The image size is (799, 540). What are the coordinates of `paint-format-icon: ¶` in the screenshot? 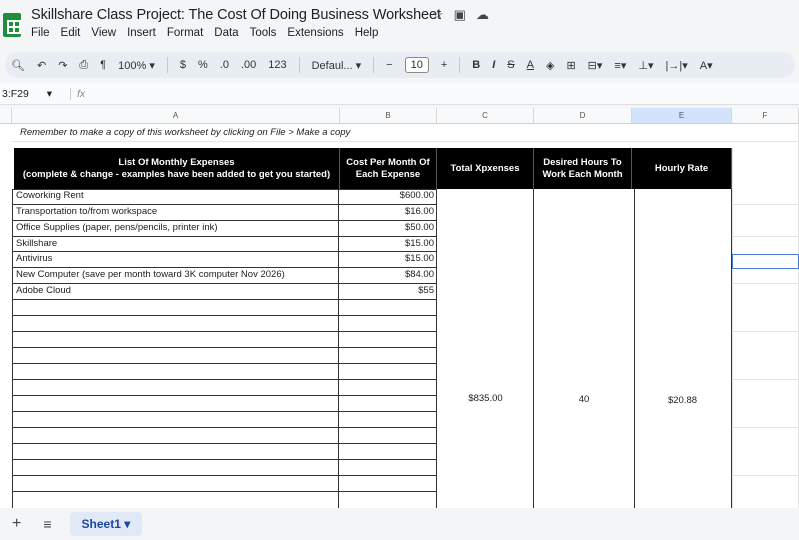 It's located at (103, 65).